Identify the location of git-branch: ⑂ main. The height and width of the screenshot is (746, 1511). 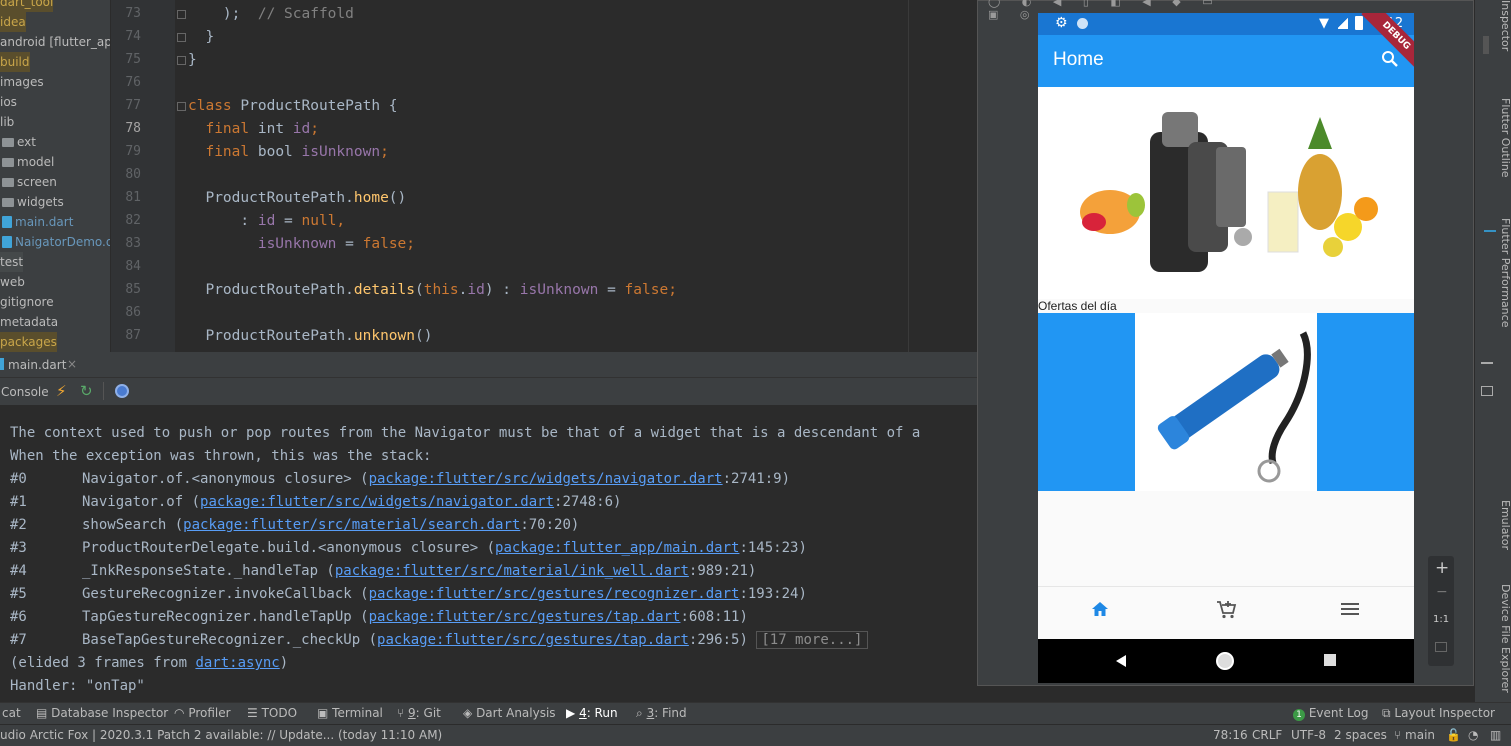
(1414, 735).